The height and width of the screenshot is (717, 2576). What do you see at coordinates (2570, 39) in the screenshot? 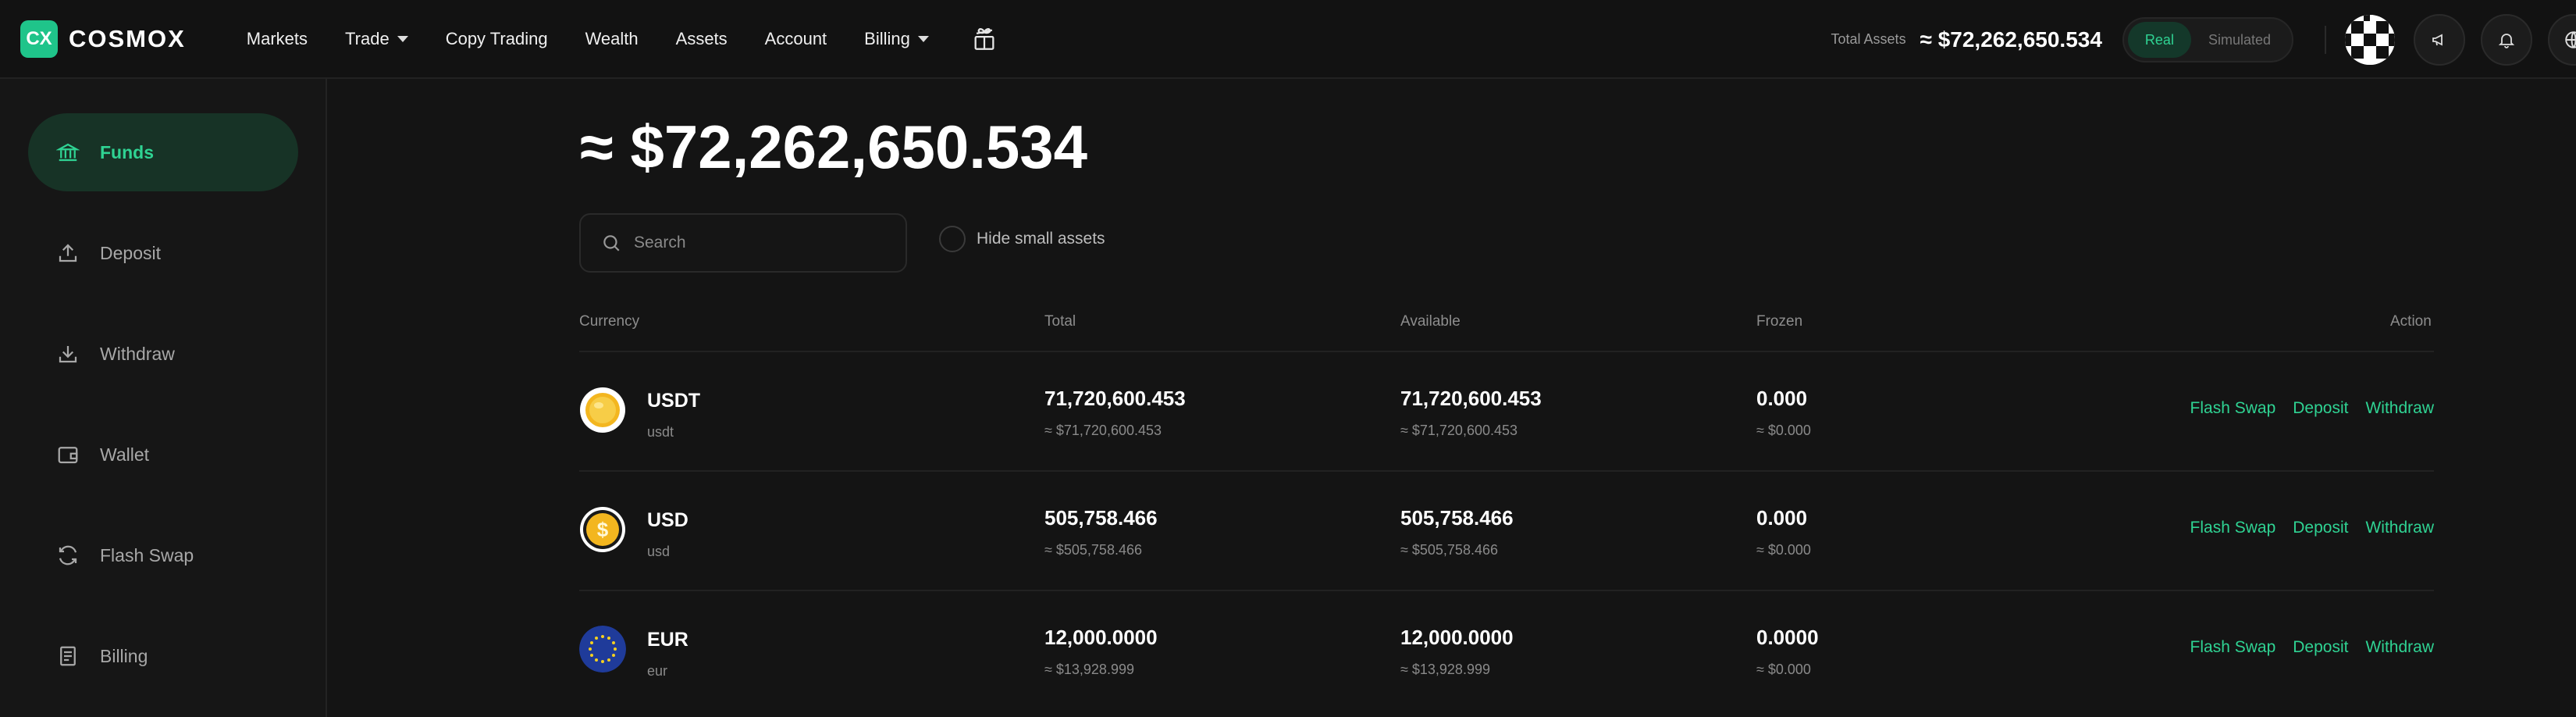
I see `globe-icon` at bounding box center [2570, 39].